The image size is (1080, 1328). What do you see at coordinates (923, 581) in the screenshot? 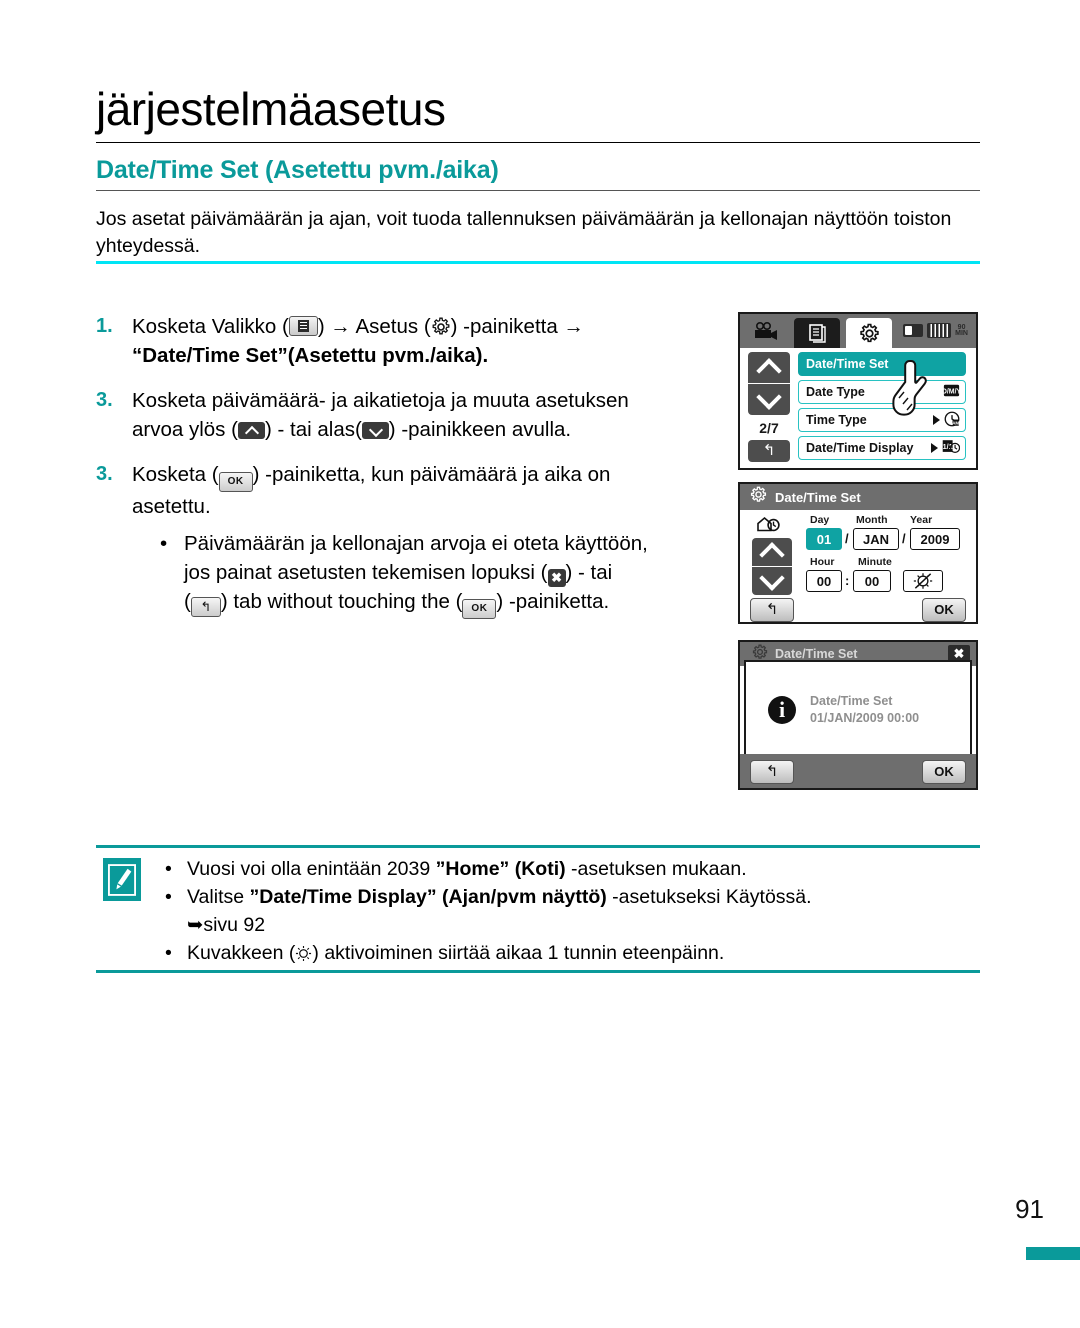
I see `daylight-saving-toggle` at bounding box center [923, 581].